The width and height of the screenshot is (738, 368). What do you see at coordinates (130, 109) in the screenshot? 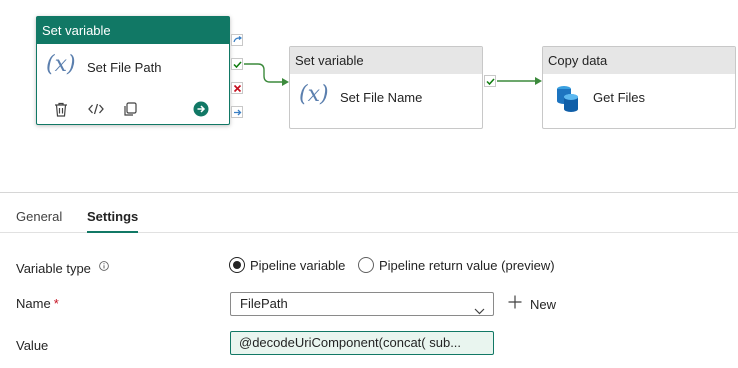
I see `copy-icon` at bounding box center [130, 109].